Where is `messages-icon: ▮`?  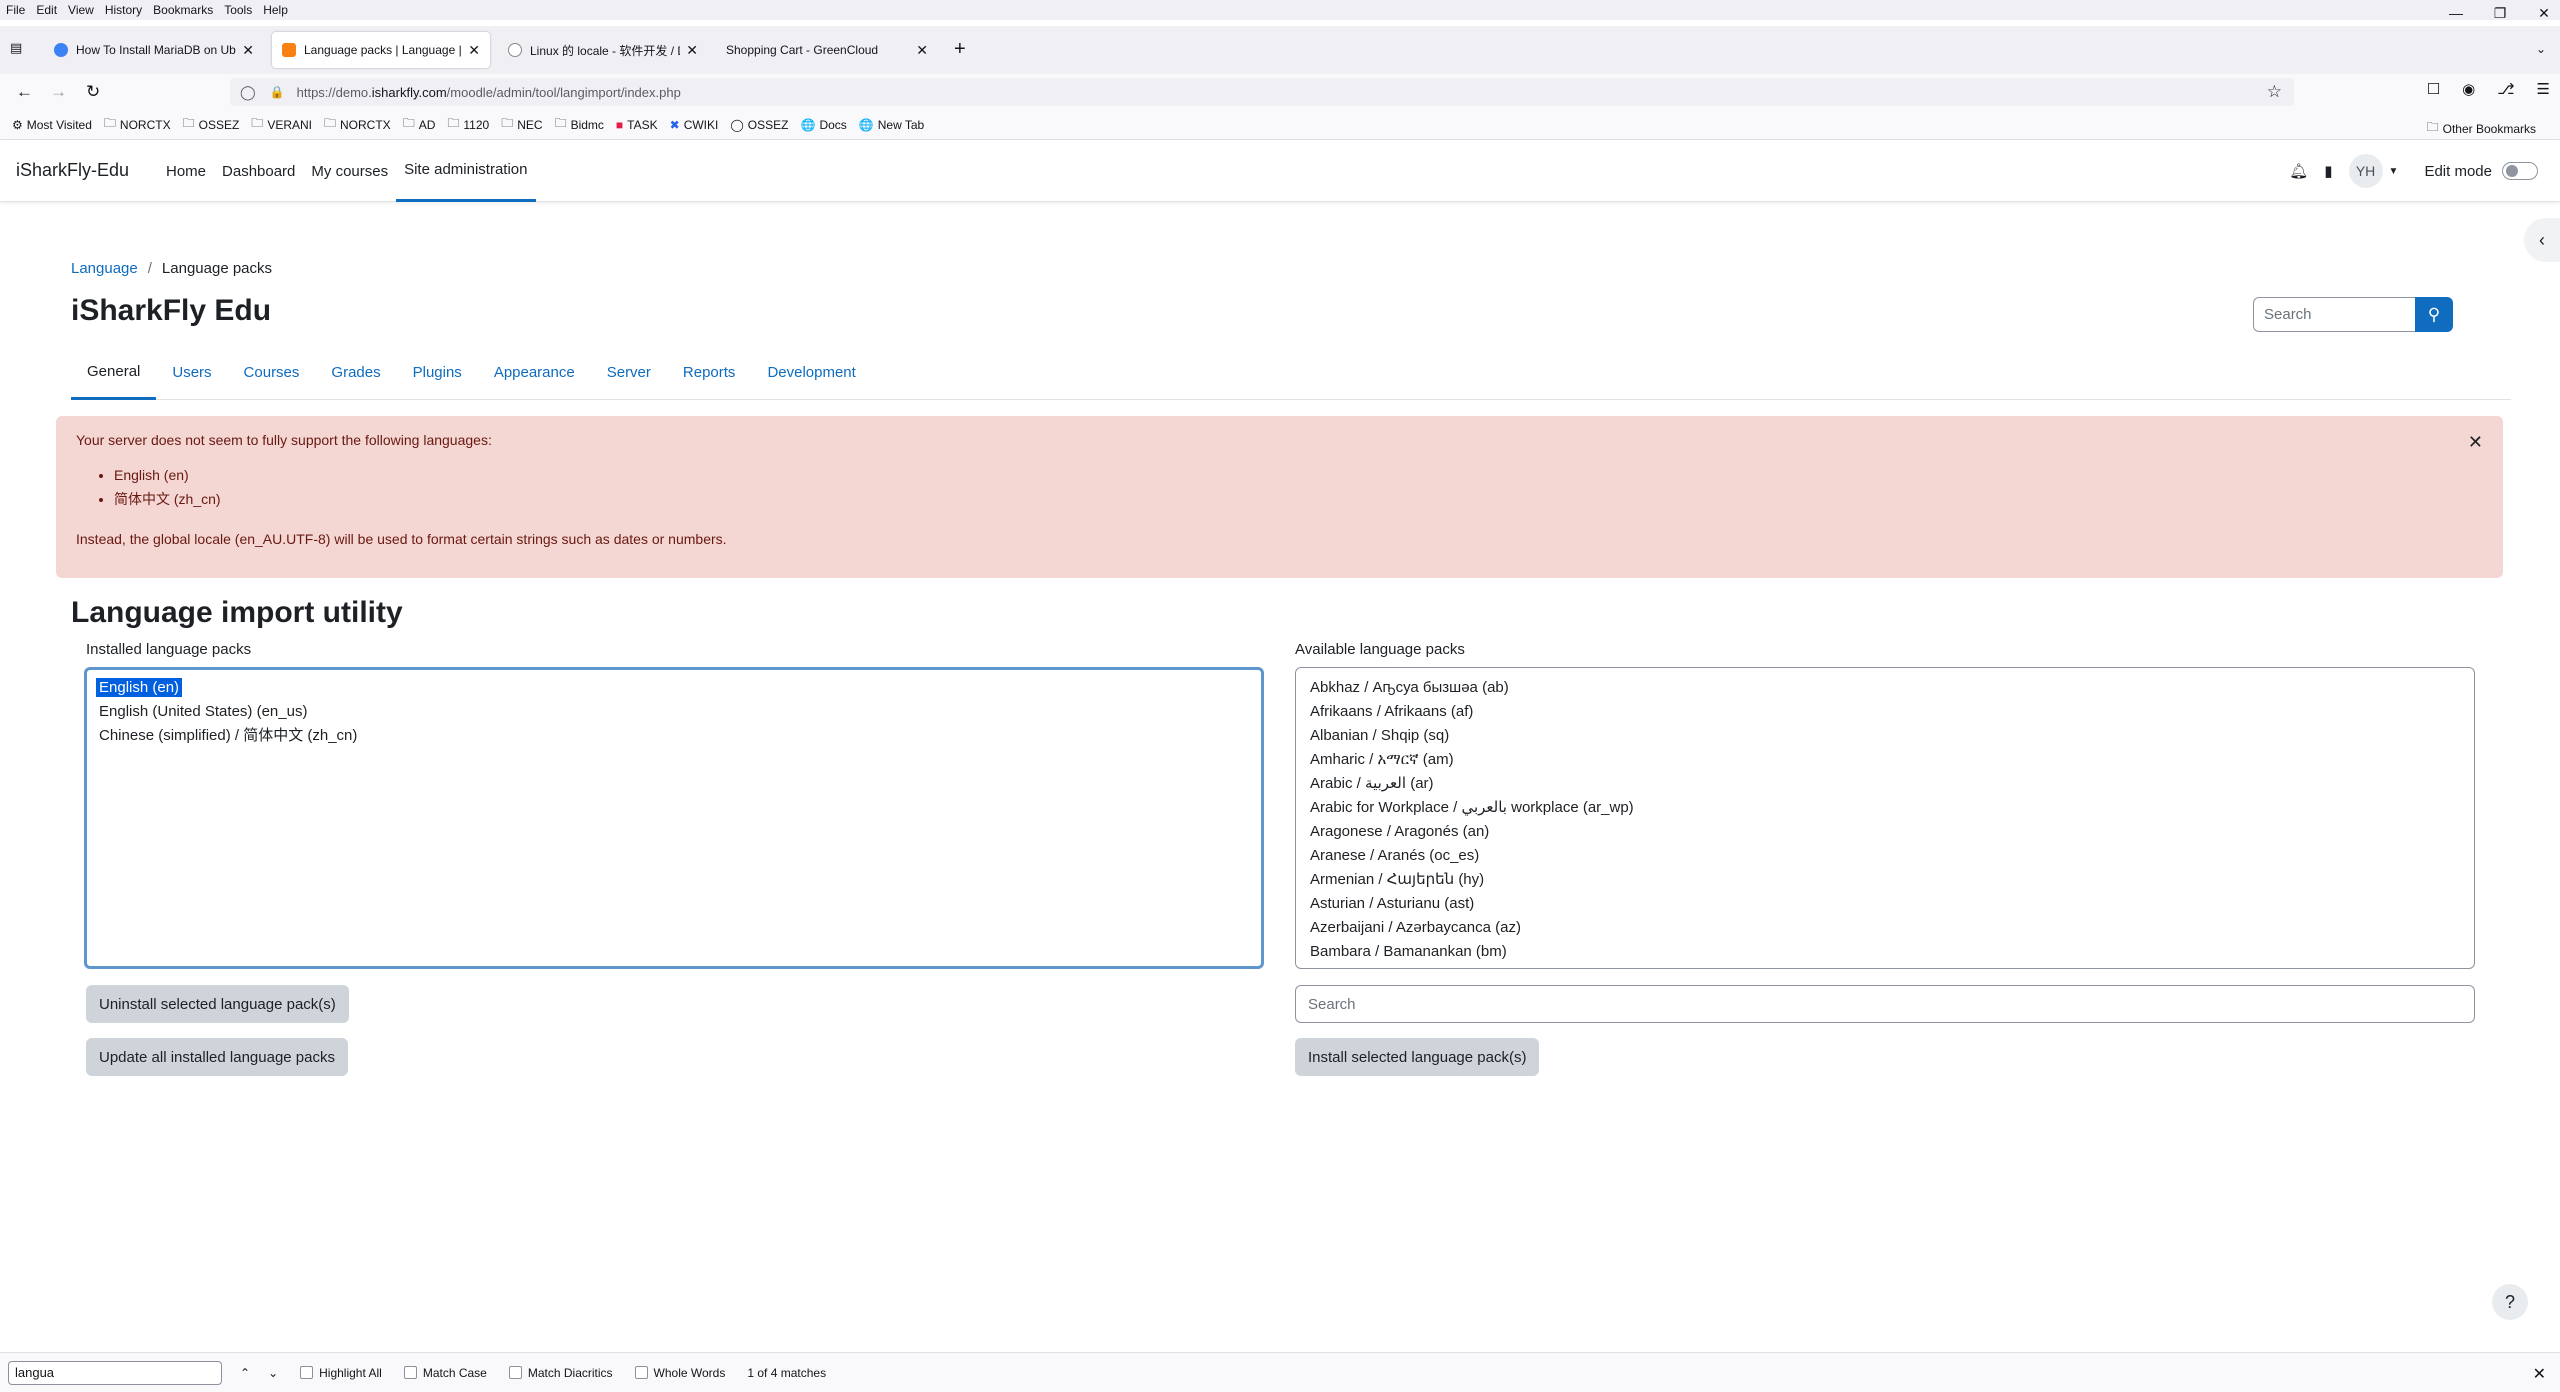
messages-icon: ▮ is located at coordinates (2328, 171).